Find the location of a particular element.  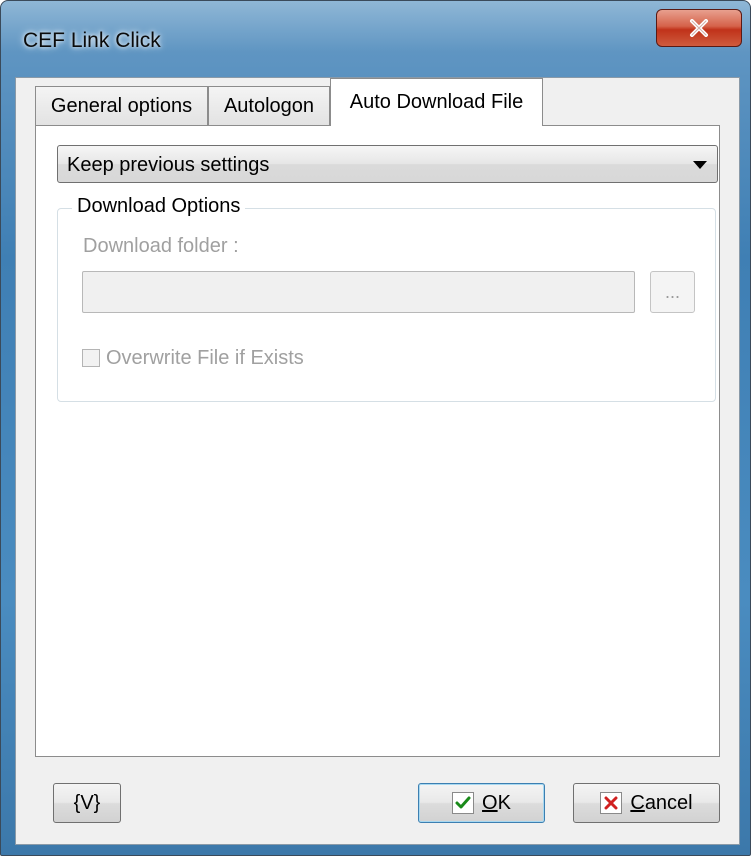

download-options-legend: Download Options is located at coordinates (159, 206).